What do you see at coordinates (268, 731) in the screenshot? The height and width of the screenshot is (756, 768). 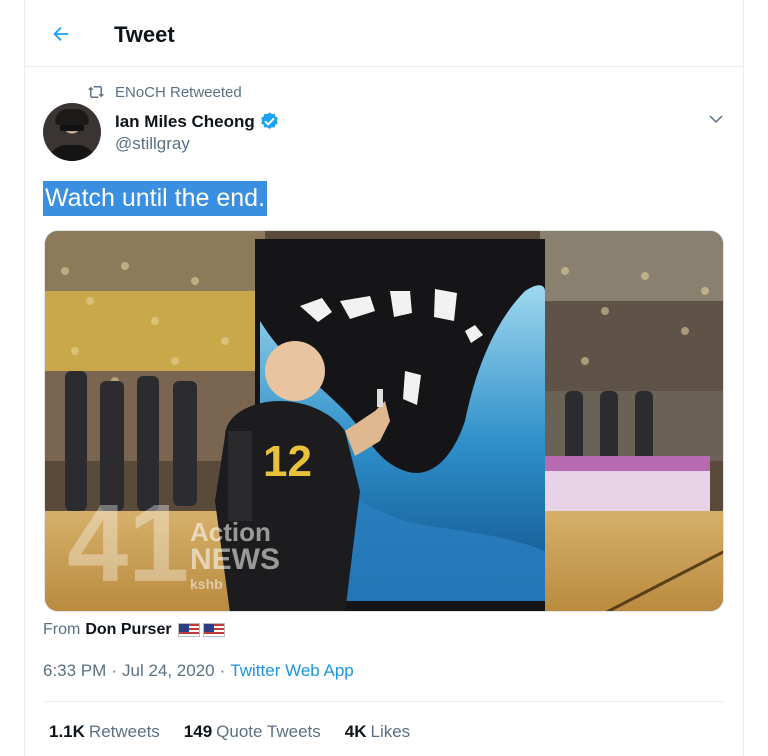 I see `quote-tweets-label: Quote Tweets` at bounding box center [268, 731].